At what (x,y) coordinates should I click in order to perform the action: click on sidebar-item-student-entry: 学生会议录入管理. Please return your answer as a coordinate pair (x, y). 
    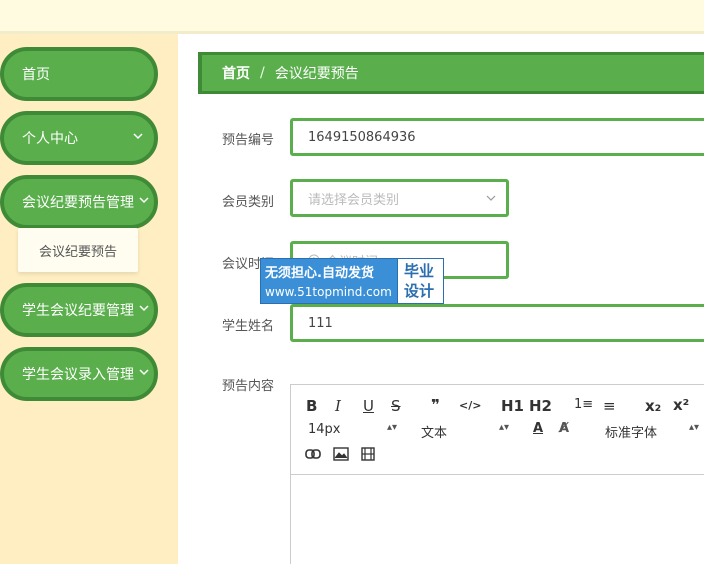
    Looking at the image, I should click on (79, 374).